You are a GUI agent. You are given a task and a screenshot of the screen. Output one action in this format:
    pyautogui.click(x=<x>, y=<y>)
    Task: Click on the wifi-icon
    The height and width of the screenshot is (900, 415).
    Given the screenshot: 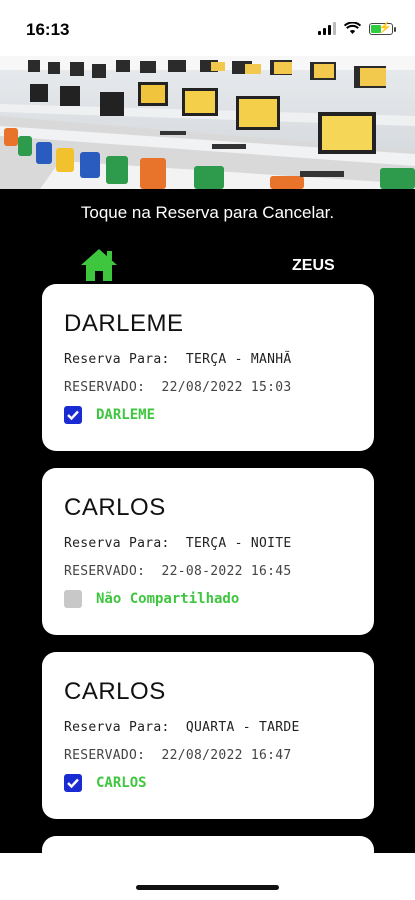 What is the action you would take?
    pyautogui.click(x=352, y=28)
    